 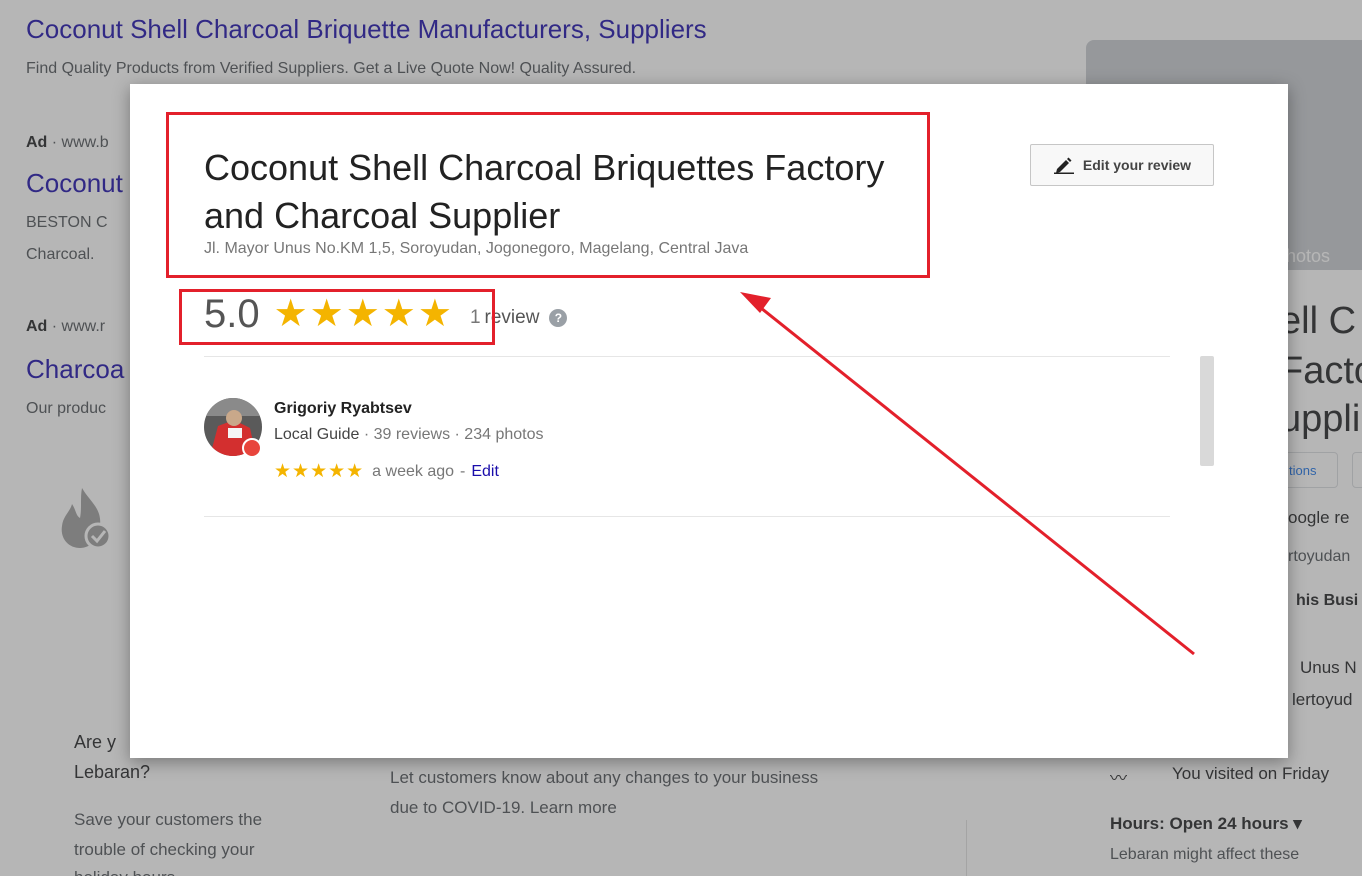 I want to click on help-icon: ?, so click(x=558, y=318).